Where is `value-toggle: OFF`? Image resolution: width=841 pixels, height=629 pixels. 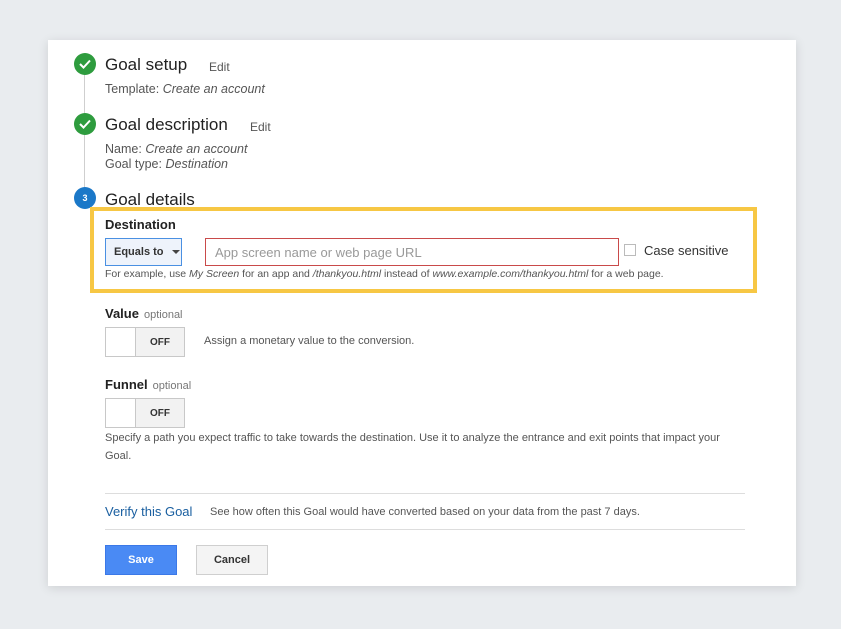 value-toggle: OFF is located at coordinates (145, 342).